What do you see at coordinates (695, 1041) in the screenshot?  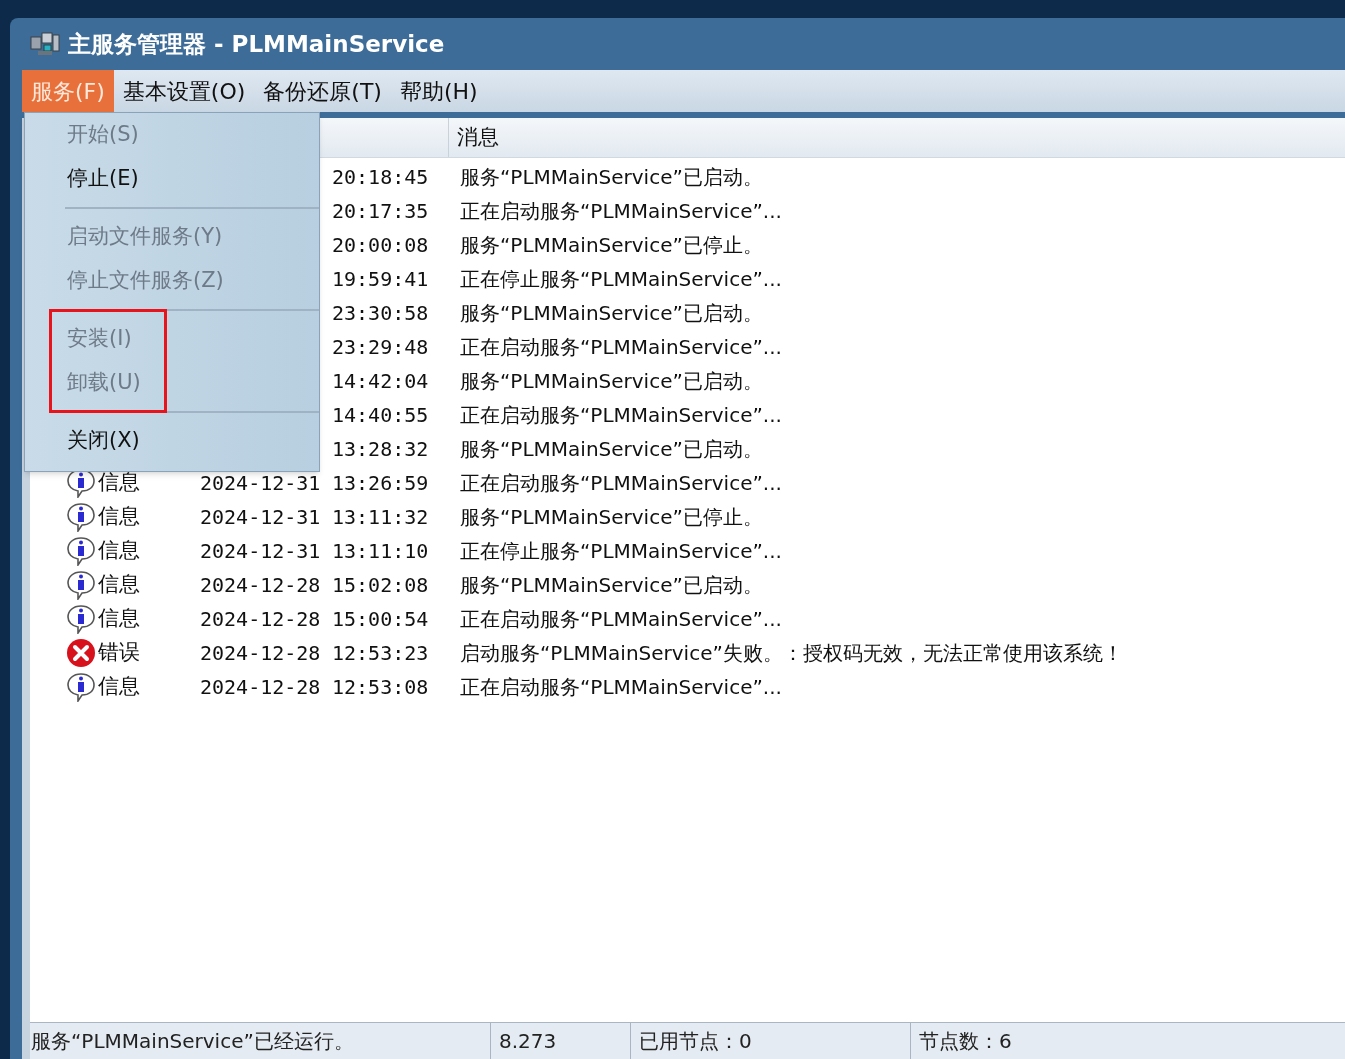 I see `status-text: 已用节点：0` at bounding box center [695, 1041].